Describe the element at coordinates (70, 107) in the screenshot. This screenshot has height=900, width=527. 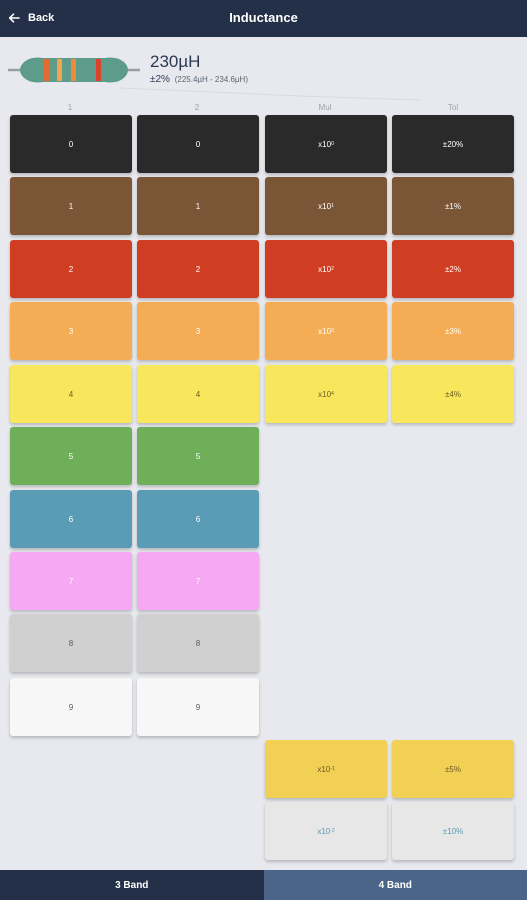
I see `column-label-1: 1` at that location.